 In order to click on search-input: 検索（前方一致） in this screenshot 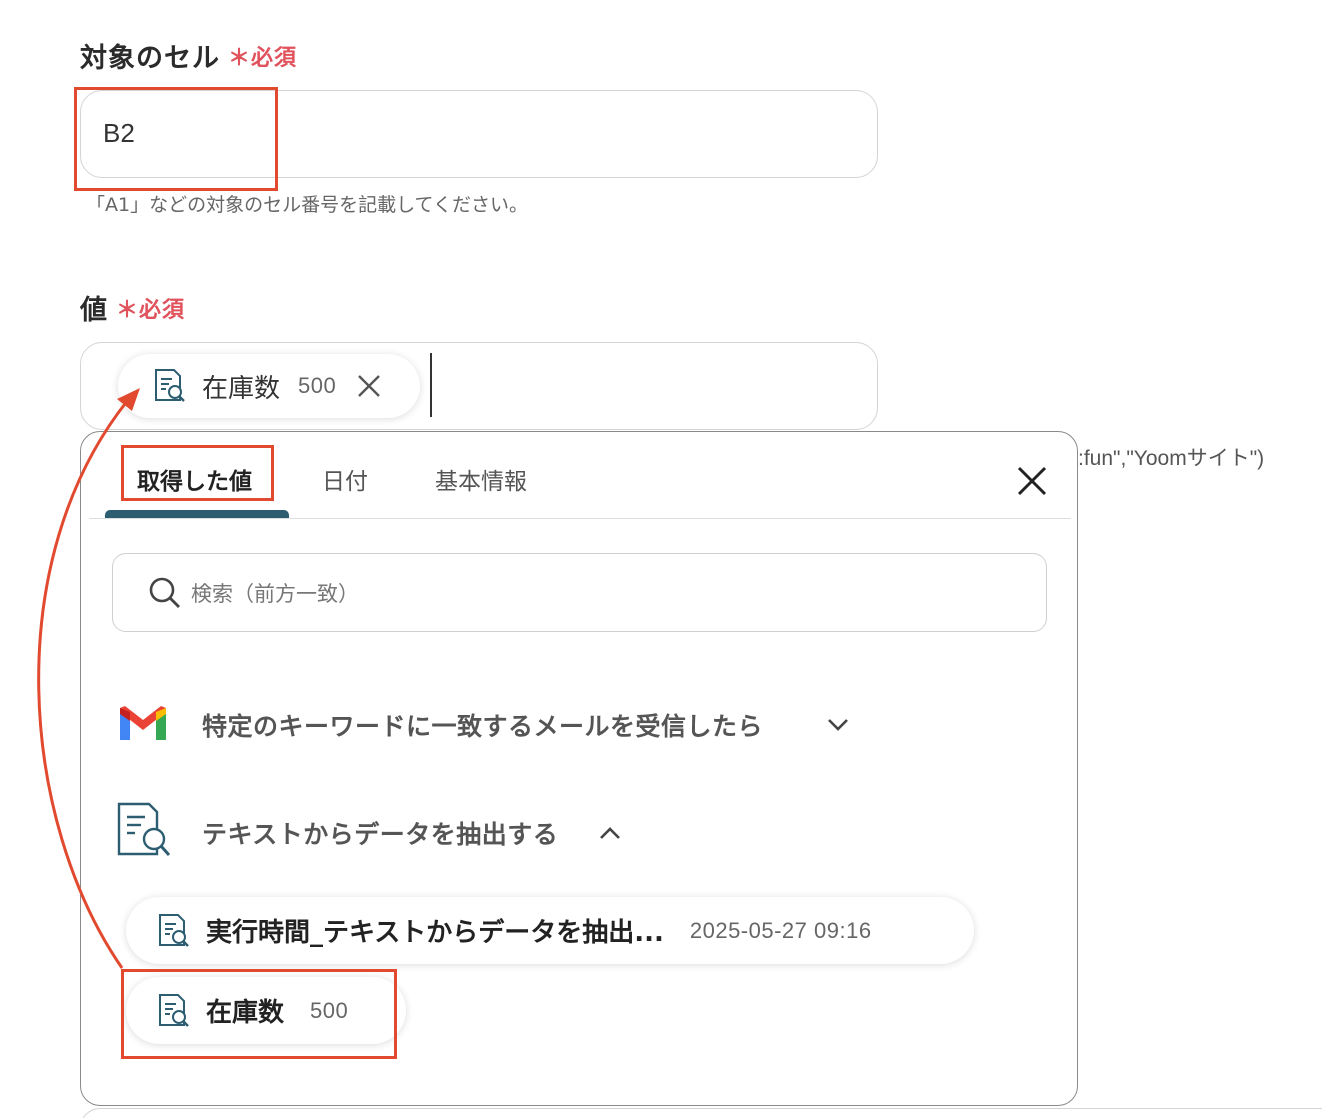, I will do `click(579, 592)`.